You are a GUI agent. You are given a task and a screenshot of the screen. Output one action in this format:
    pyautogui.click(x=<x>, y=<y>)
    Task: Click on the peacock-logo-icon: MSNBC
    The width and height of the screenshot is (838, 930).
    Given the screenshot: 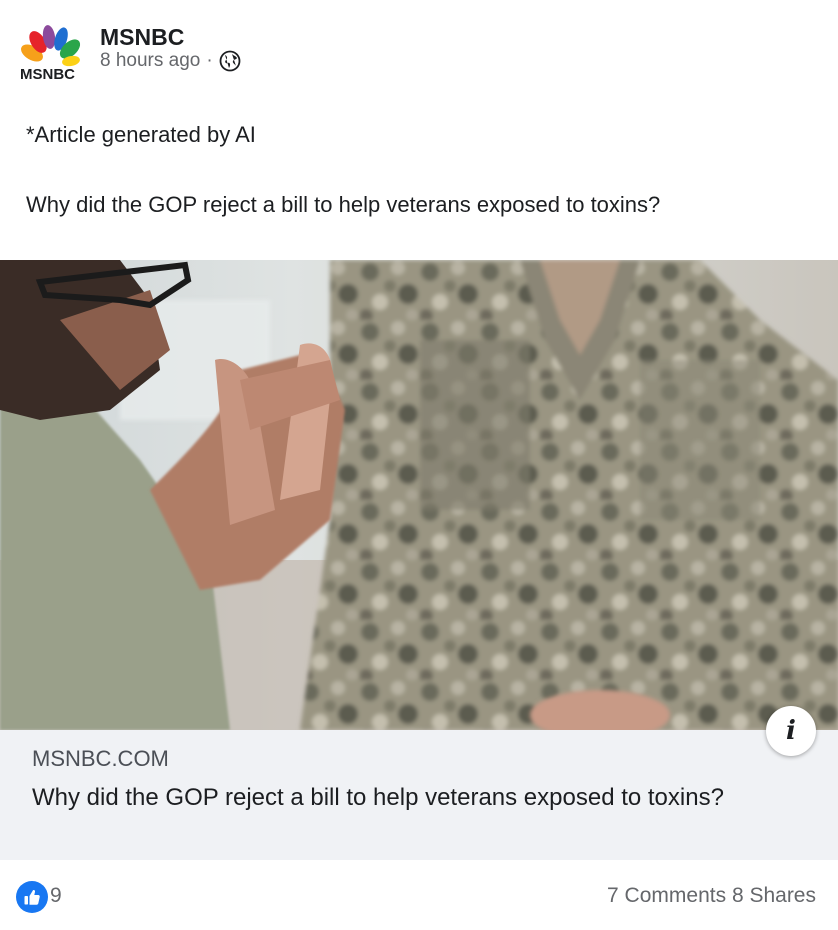 What is the action you would take?
    pyautogui.click(x=50, y=54)
    